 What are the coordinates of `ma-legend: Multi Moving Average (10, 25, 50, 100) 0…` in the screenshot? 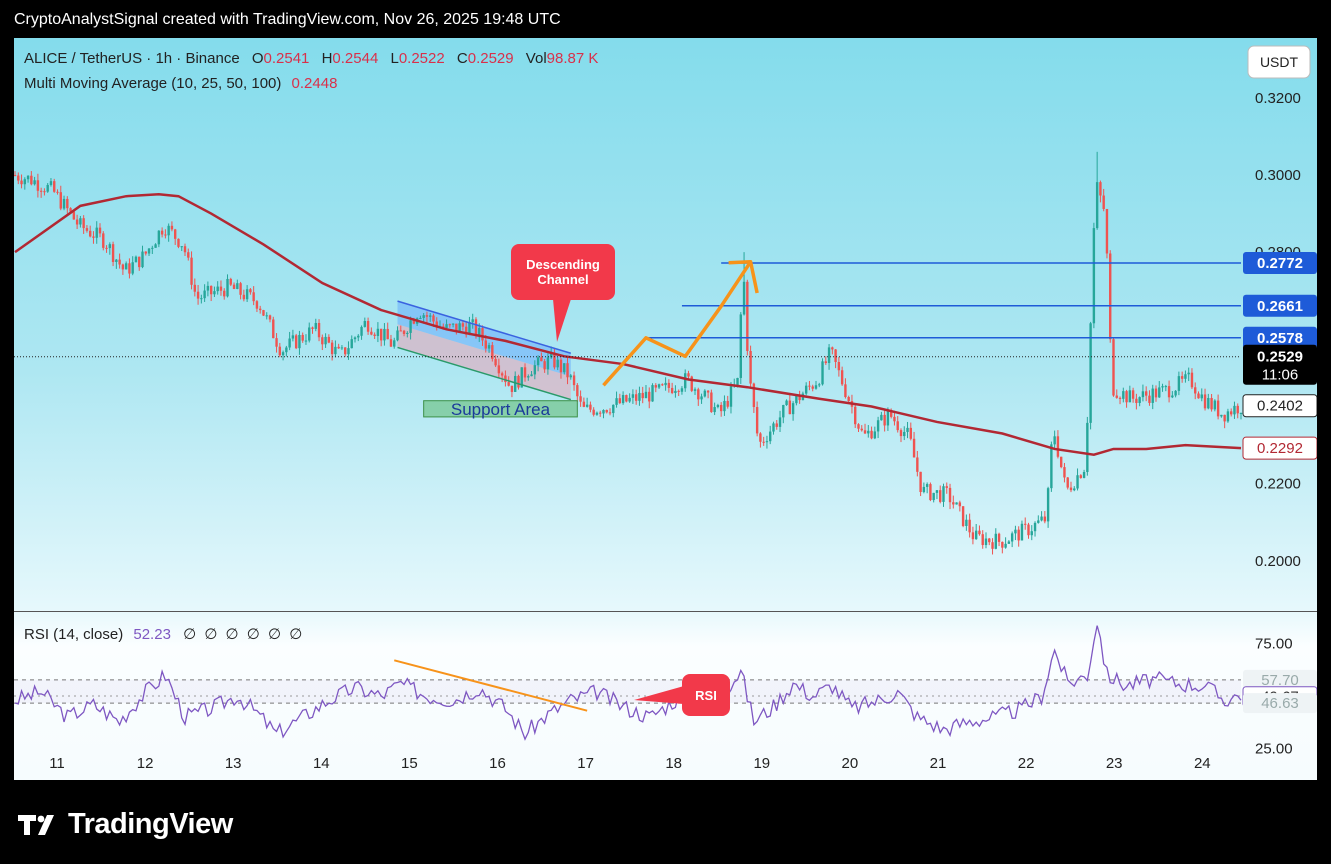 It's located at (180, 83).